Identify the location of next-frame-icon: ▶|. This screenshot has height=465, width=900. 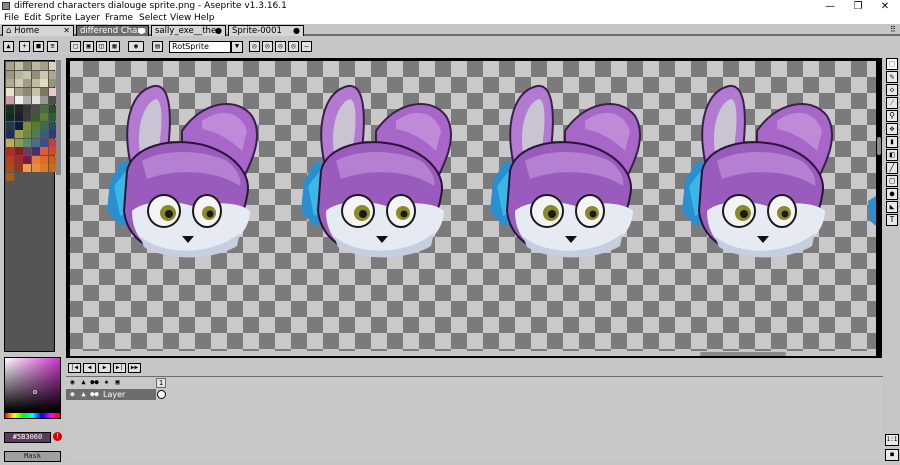
(119, 368).